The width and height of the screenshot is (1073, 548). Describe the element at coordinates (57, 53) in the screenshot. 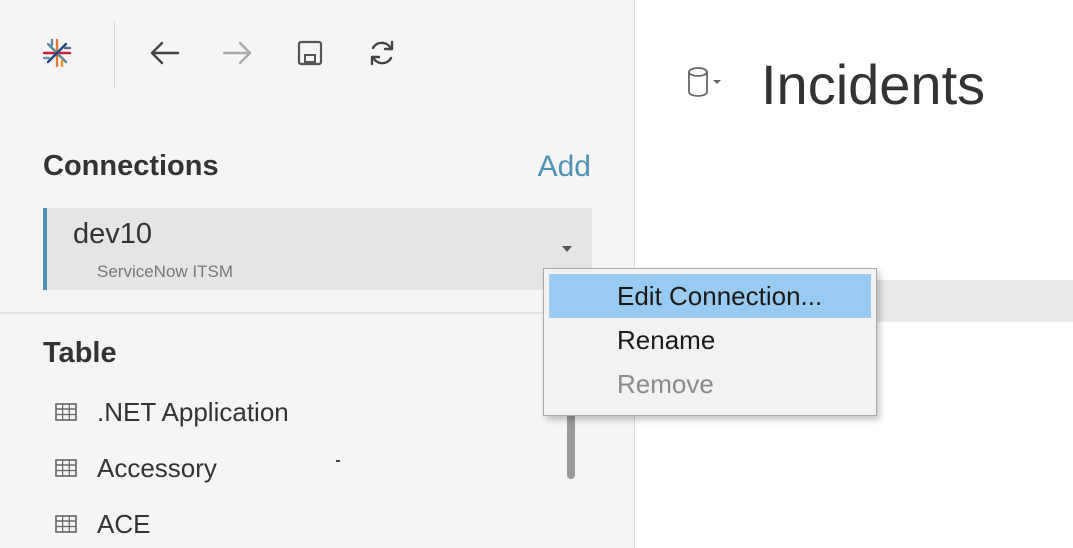

I see `tableau-logo-icon` at that location.